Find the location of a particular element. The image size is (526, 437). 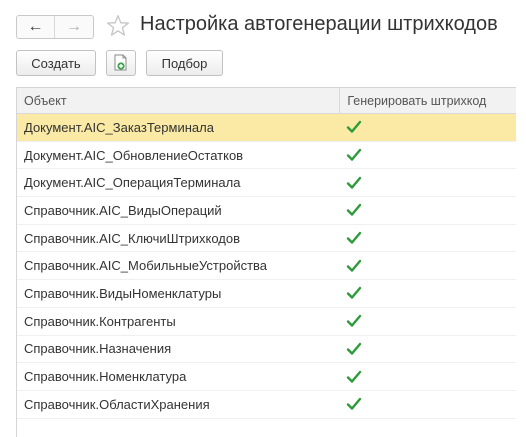

table-row: Документ.AIC_ОперацияТерминала is located at coordinates (266, 183).